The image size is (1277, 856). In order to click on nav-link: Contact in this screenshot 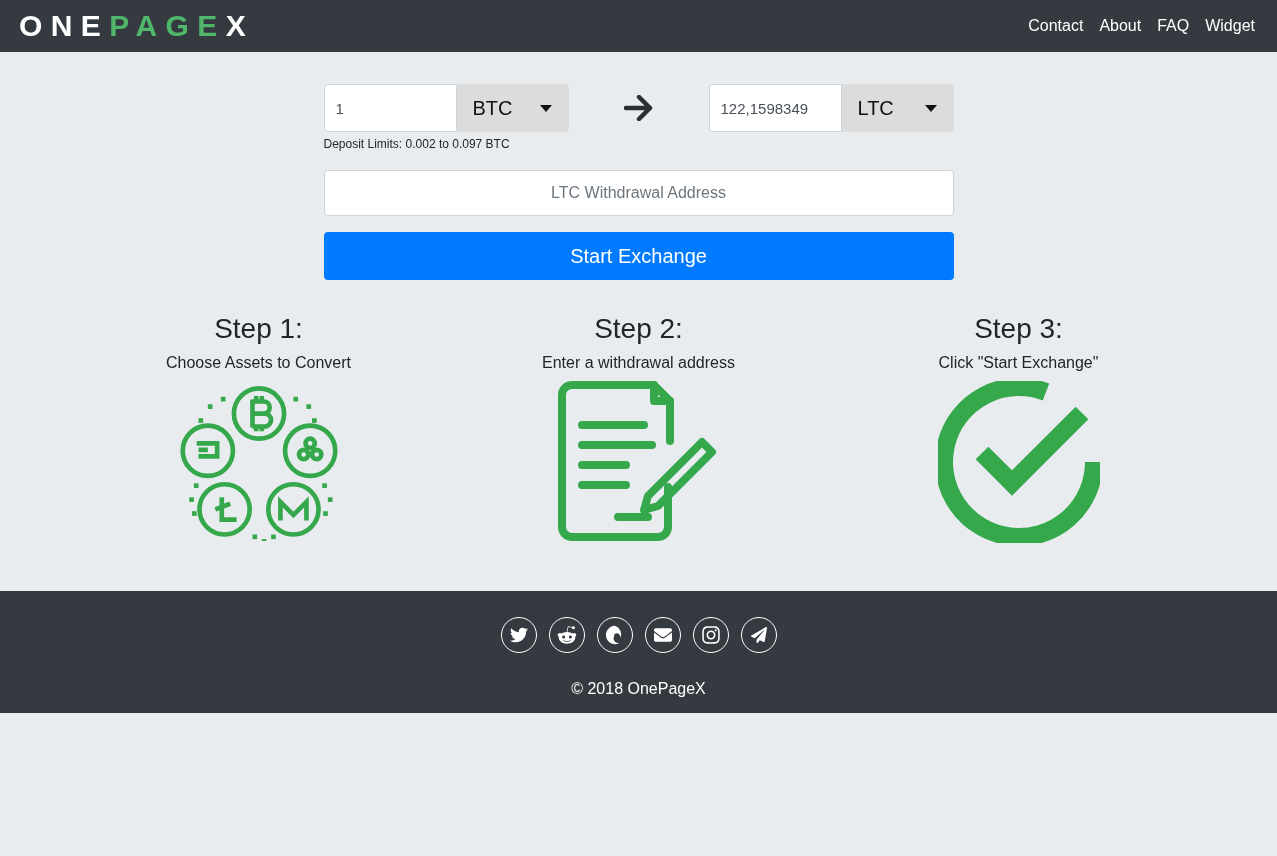, I will do `click(1056, 26)`.